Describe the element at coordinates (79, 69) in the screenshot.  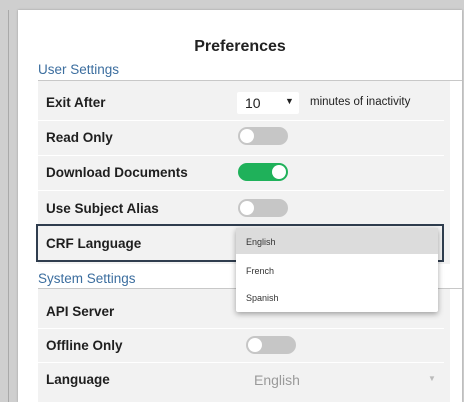
I see `user-settings-heading: User Settings` at that location.